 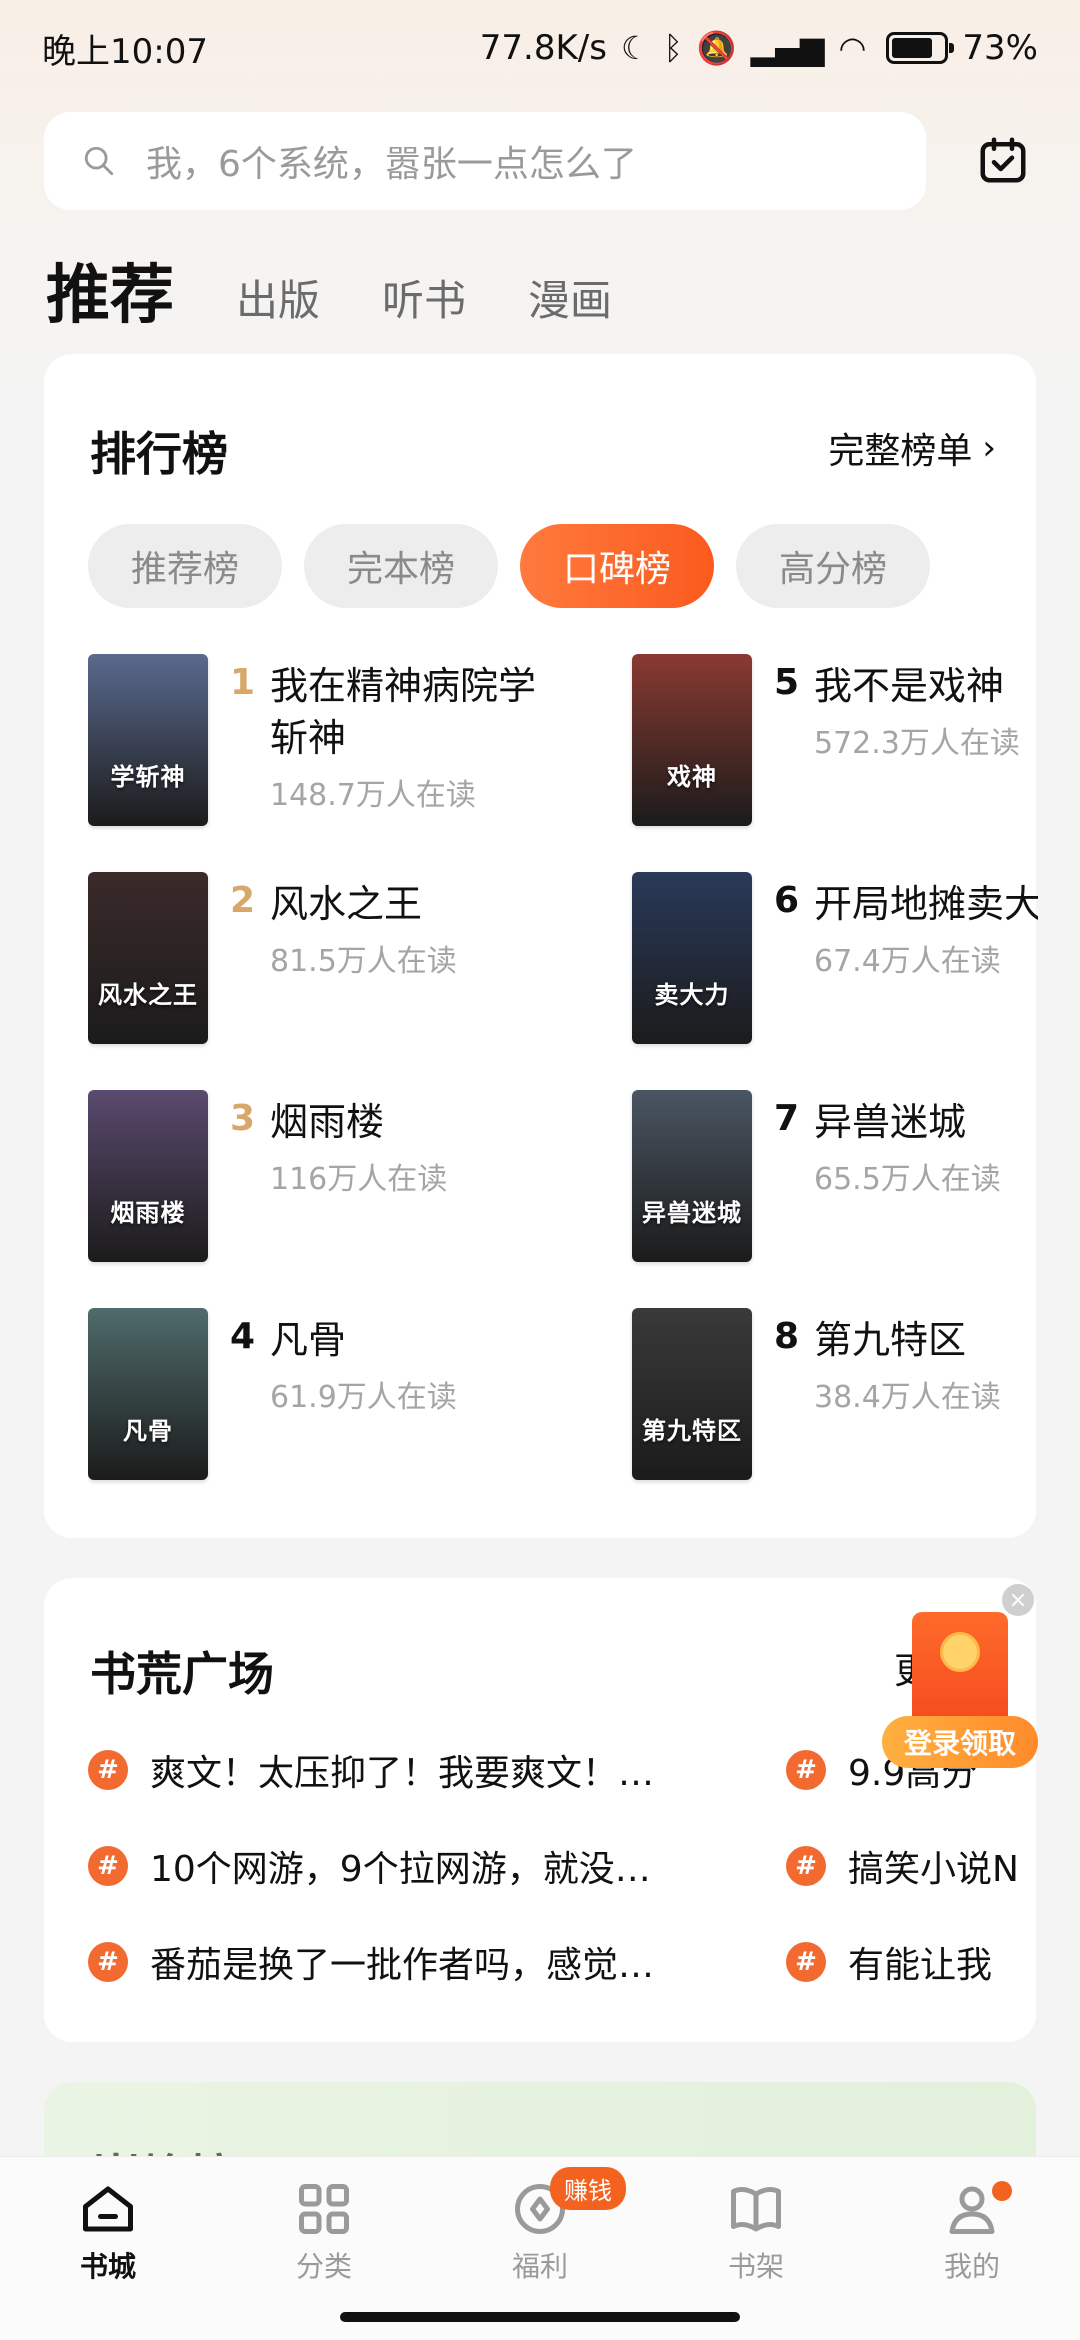 I want to click on pill-reputation: 口碑榜, so click(x=617, y=566).